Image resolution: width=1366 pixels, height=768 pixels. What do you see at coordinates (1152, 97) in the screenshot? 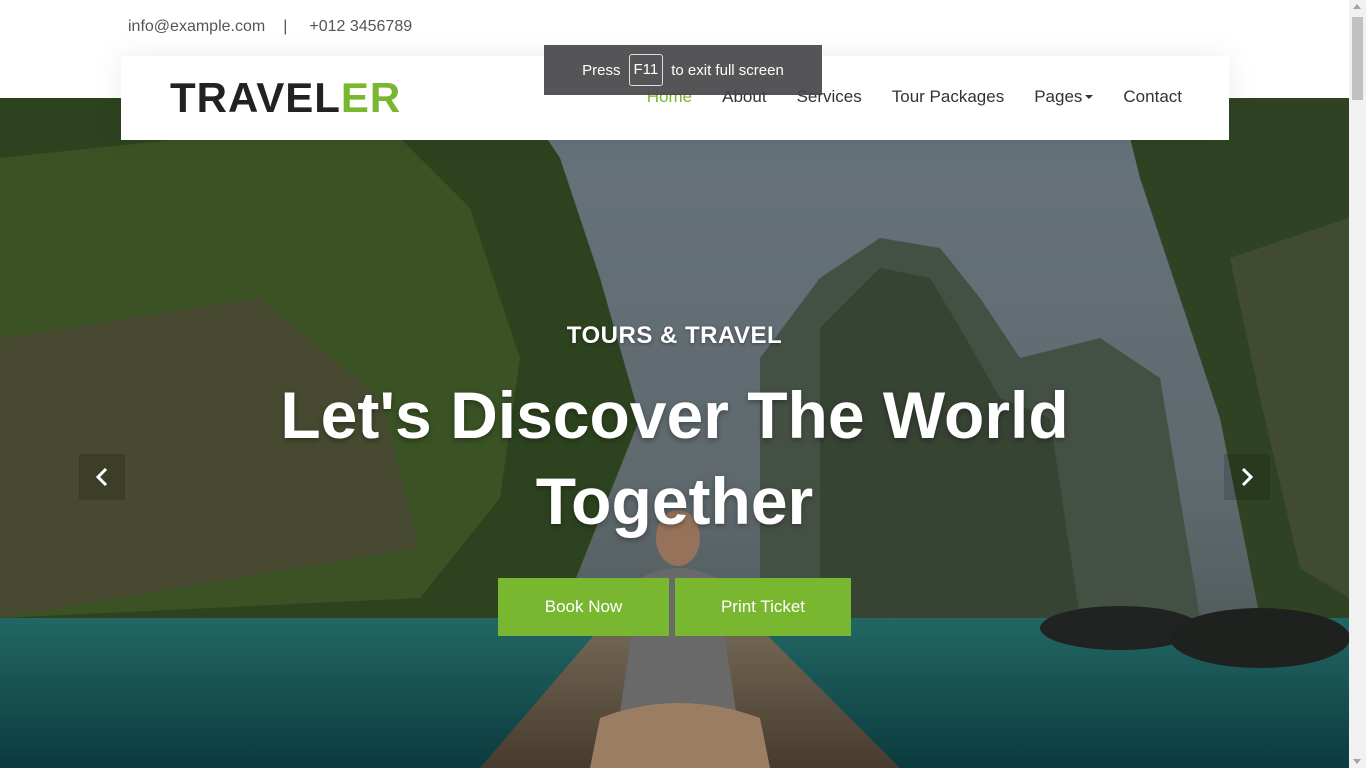
I see `nav-item-contact: Contact` at bounding box center [1152, 97].